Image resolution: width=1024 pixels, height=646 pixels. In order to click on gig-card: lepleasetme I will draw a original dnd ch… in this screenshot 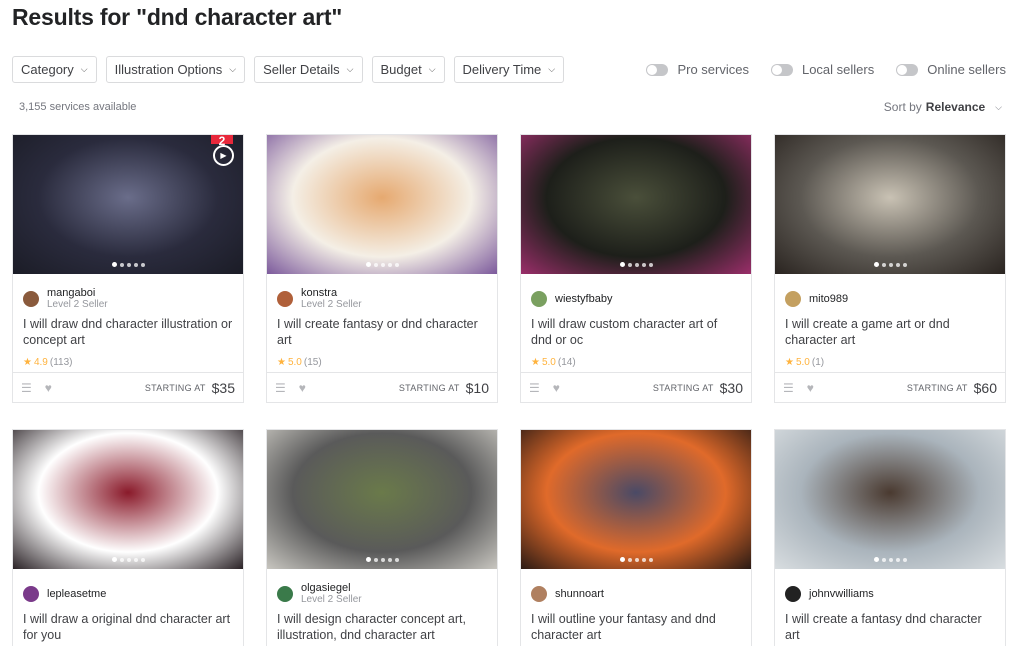, I will do `click(128, 537)`.